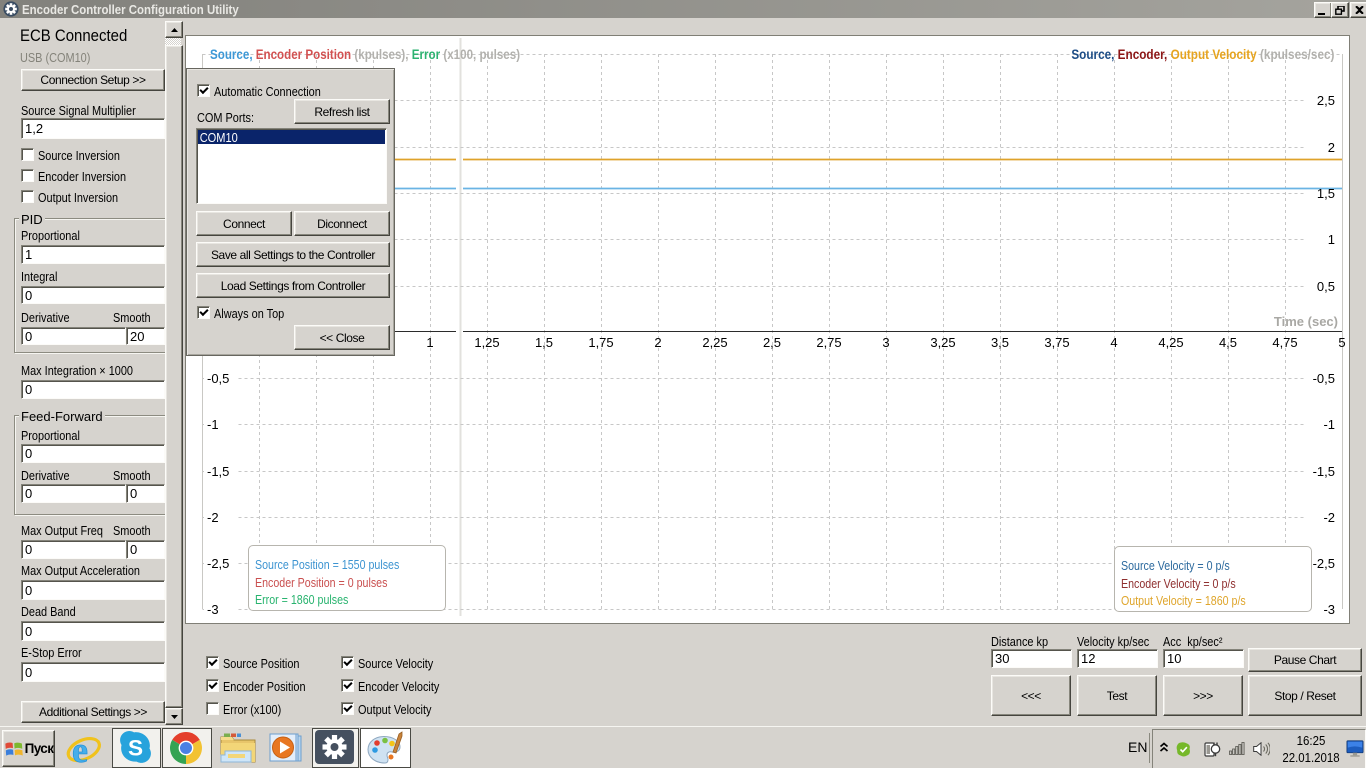 This screenshot has height=768, width=1366. I want to click on svg-text: 4,25, so click(1170, 342).